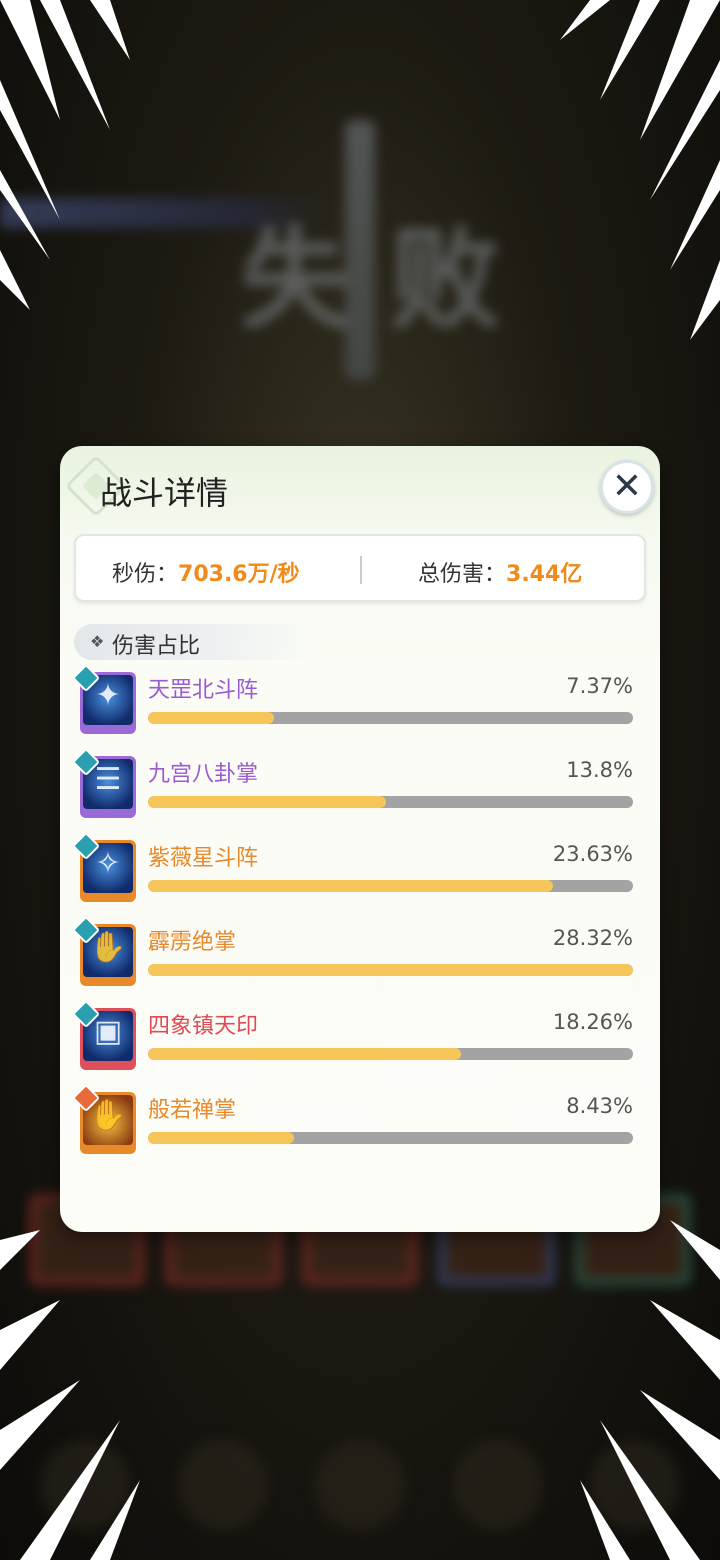  Describe the element at coordinates (355, 876) in the screenshot. I see `skill-row: ✧ 紫薇星斗阵 23.63%` at that location.